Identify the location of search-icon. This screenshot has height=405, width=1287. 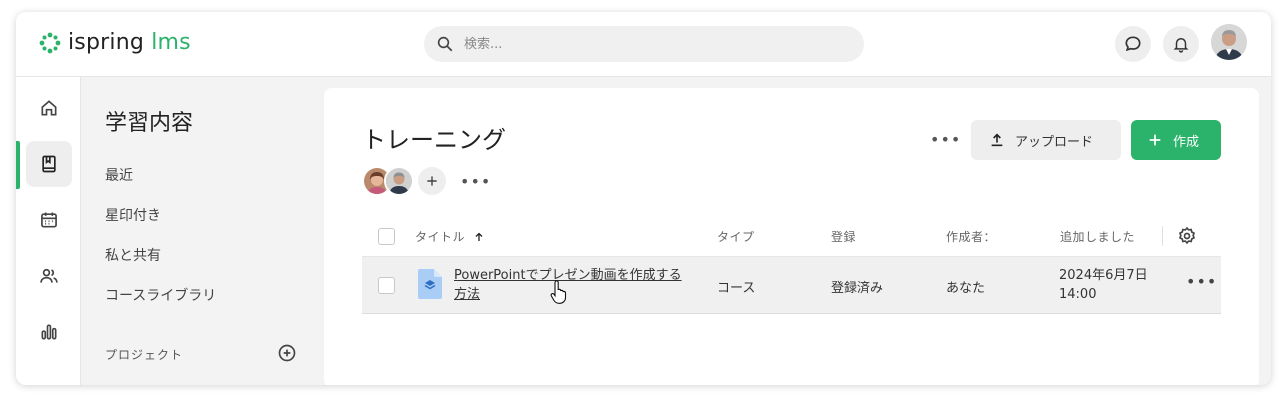
(445, 44).